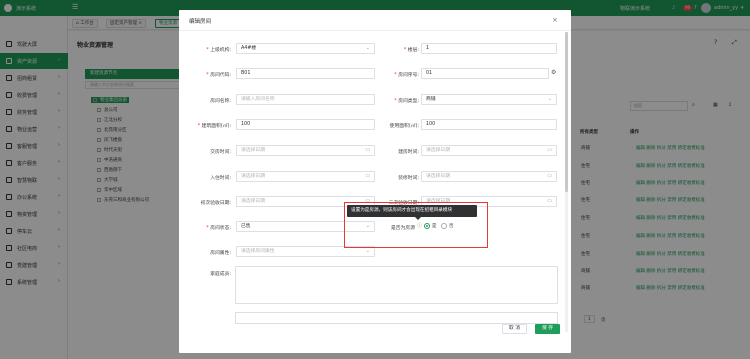 The width and height of the screenshot is (750, 359). What do you see at coordinates (215, 203) in the screenshot?
I see `first-accept-label: 初次验收日期:` at bounding box center [215, 203].